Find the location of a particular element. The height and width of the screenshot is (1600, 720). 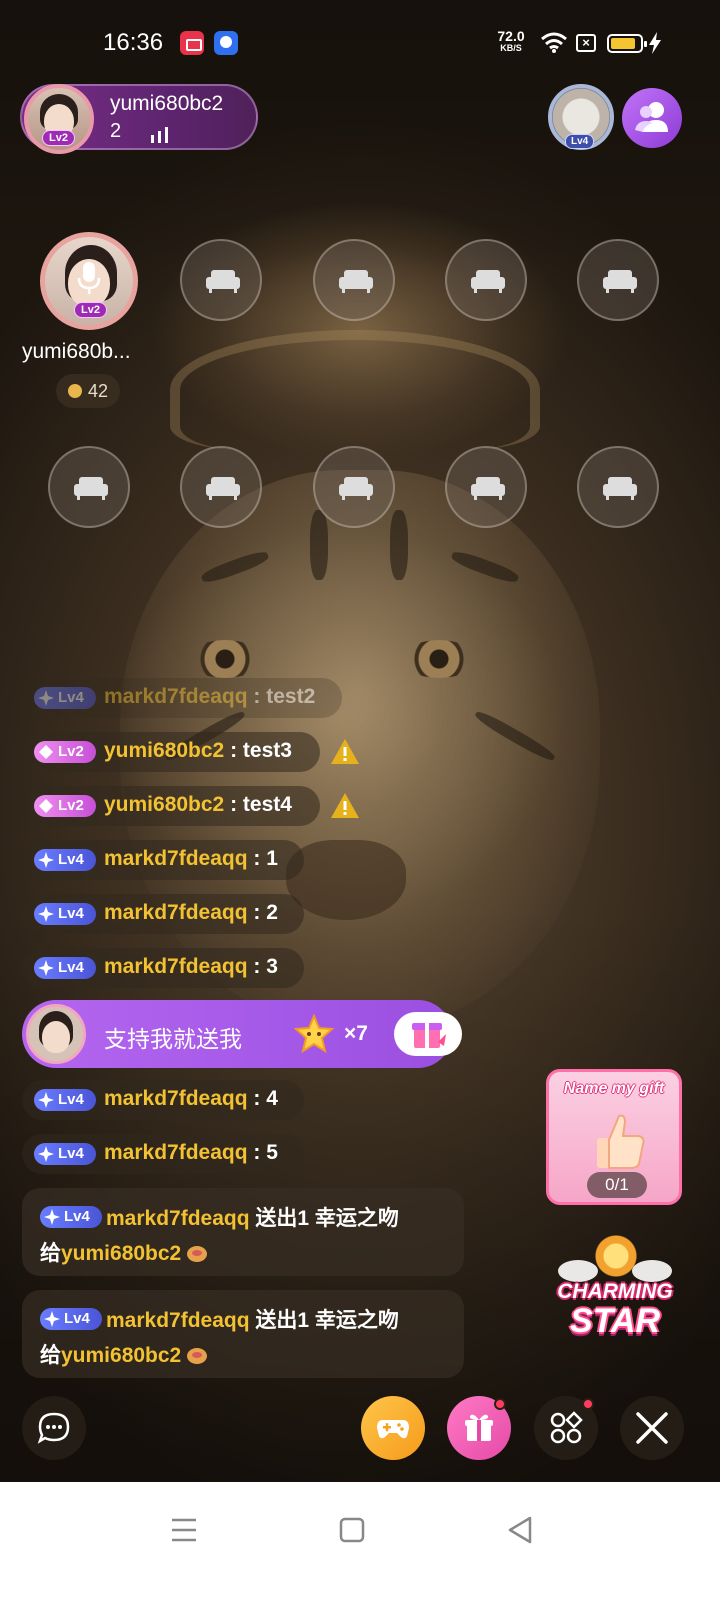

chat-message: Lv4 markd7fdeaqq : 3 is located at coordinates (163, 968).